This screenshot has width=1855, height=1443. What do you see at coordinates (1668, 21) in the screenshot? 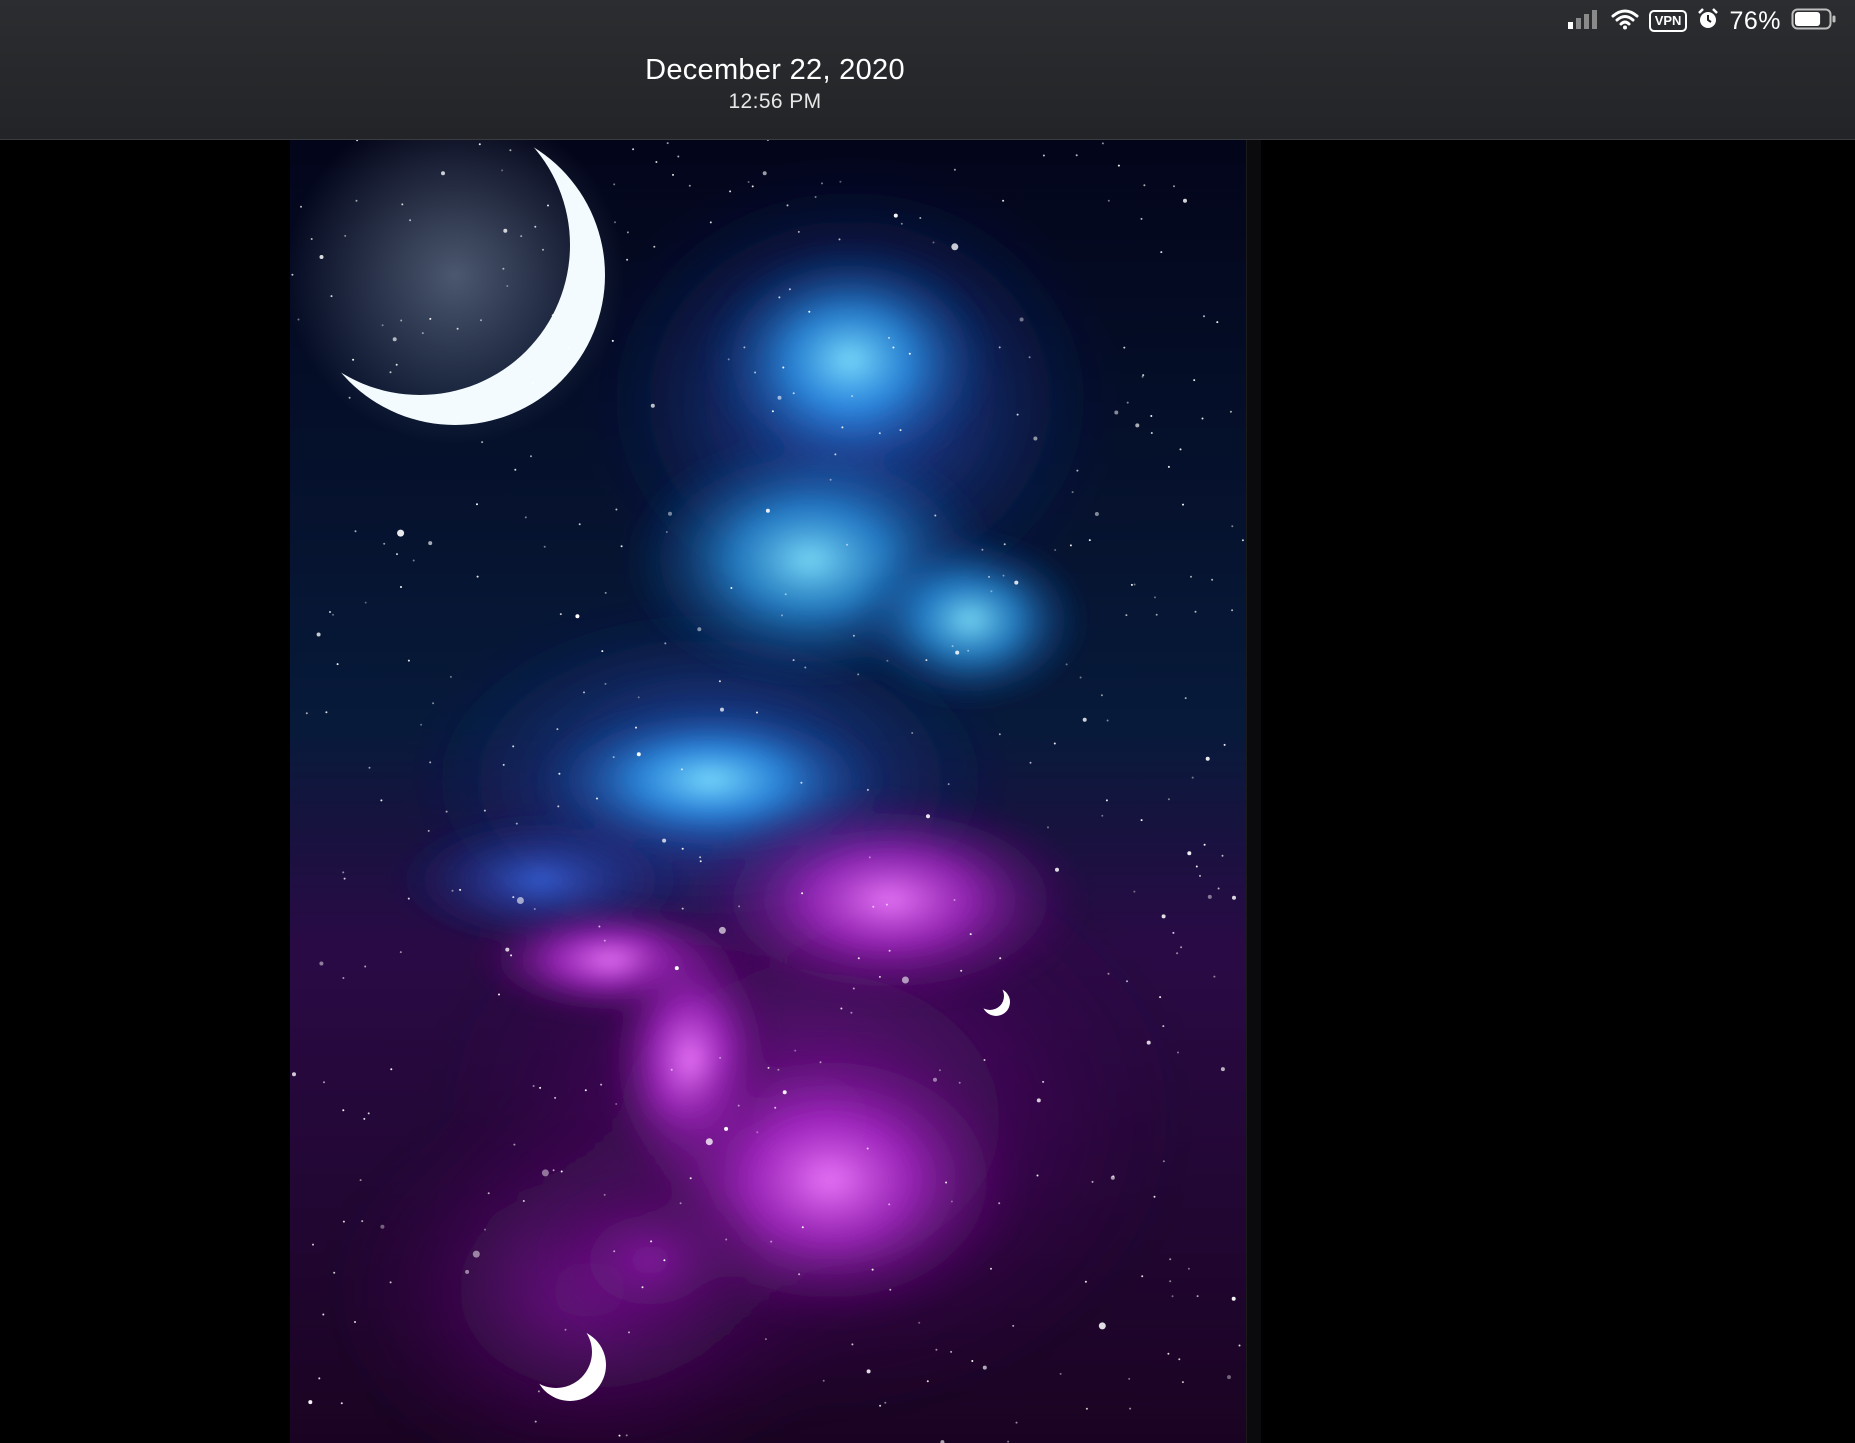
I see `vpn-icon: VPN` at bounding box center [1668, 21].